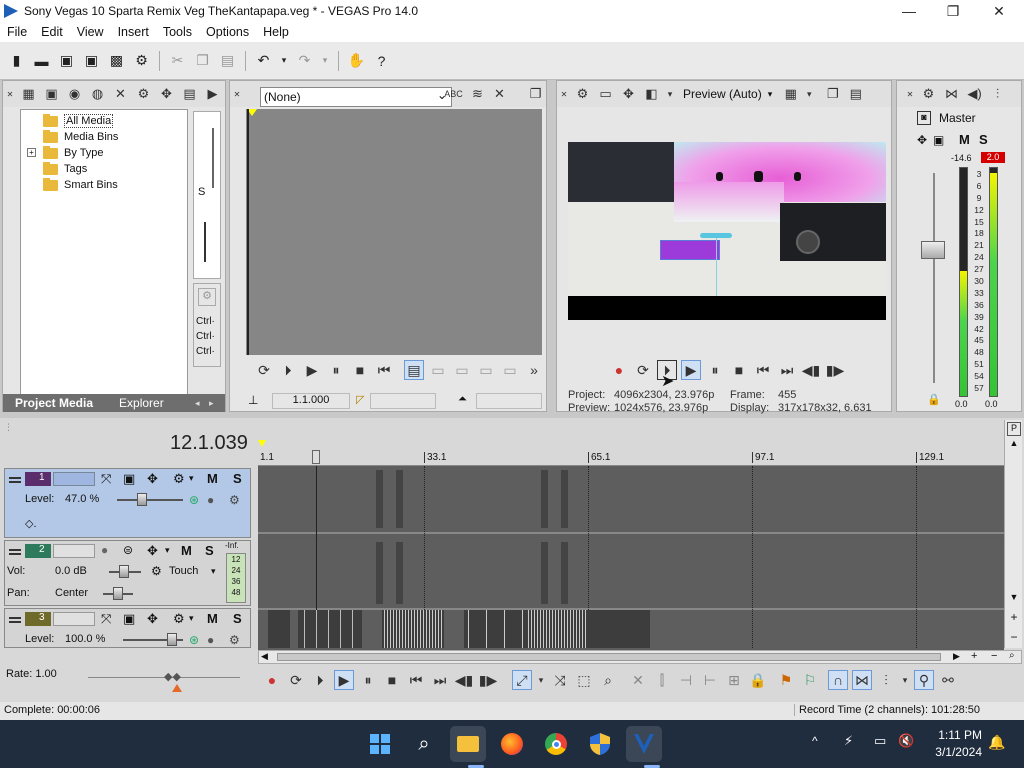 The height and width of the screenshot is (768, 1024). What do you see at coordinates (510, 370) in the screenshot?
I see `trim-fit-icon: ▭` at bounding box center [510, 370].